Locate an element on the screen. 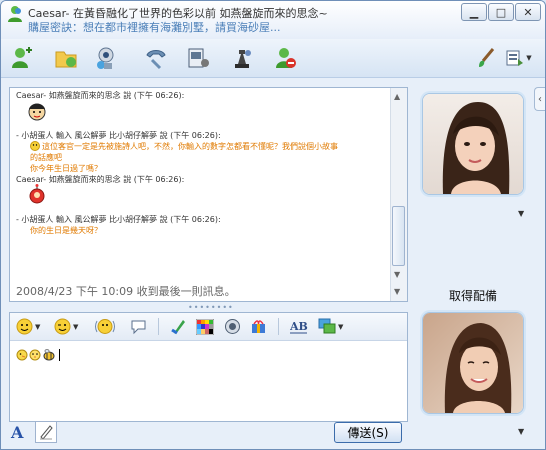 Image resolution: width=546 pixels, height=450 pixels. last-message-status: 2008/4/23 下午 10:09 收到最後一則訊息。 is located at coordinates (126, 291).